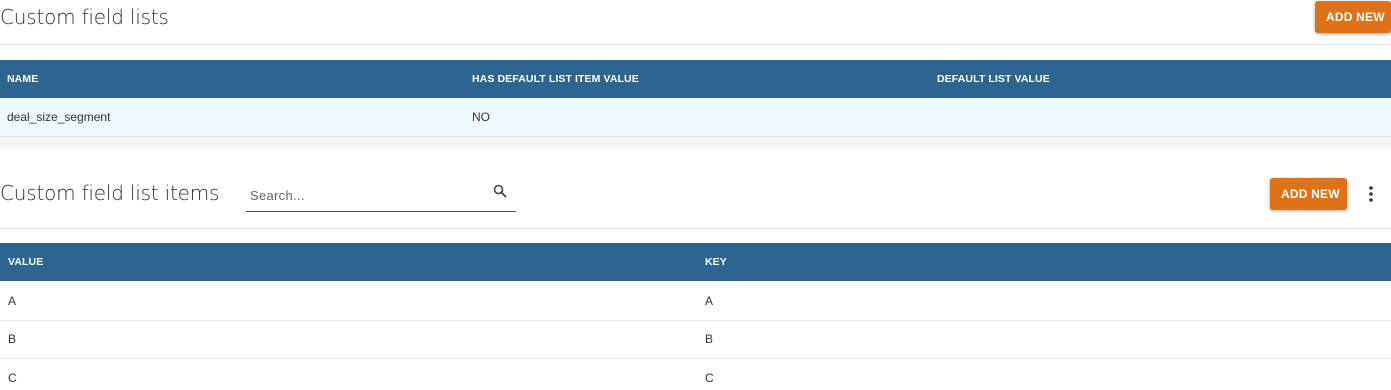  What do you see at coordinates (365, 195) in the screenshot?
I see `search-input` at bounding box center [365, 195].